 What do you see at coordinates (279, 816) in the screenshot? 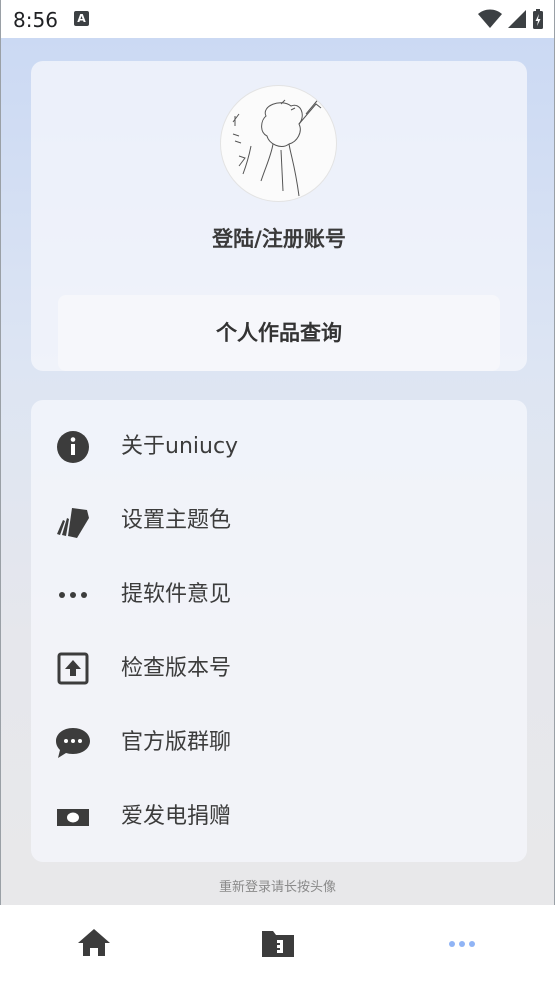
I see `menu-item-donate: 爱发电捐赠` at bounding box center [279, 816].